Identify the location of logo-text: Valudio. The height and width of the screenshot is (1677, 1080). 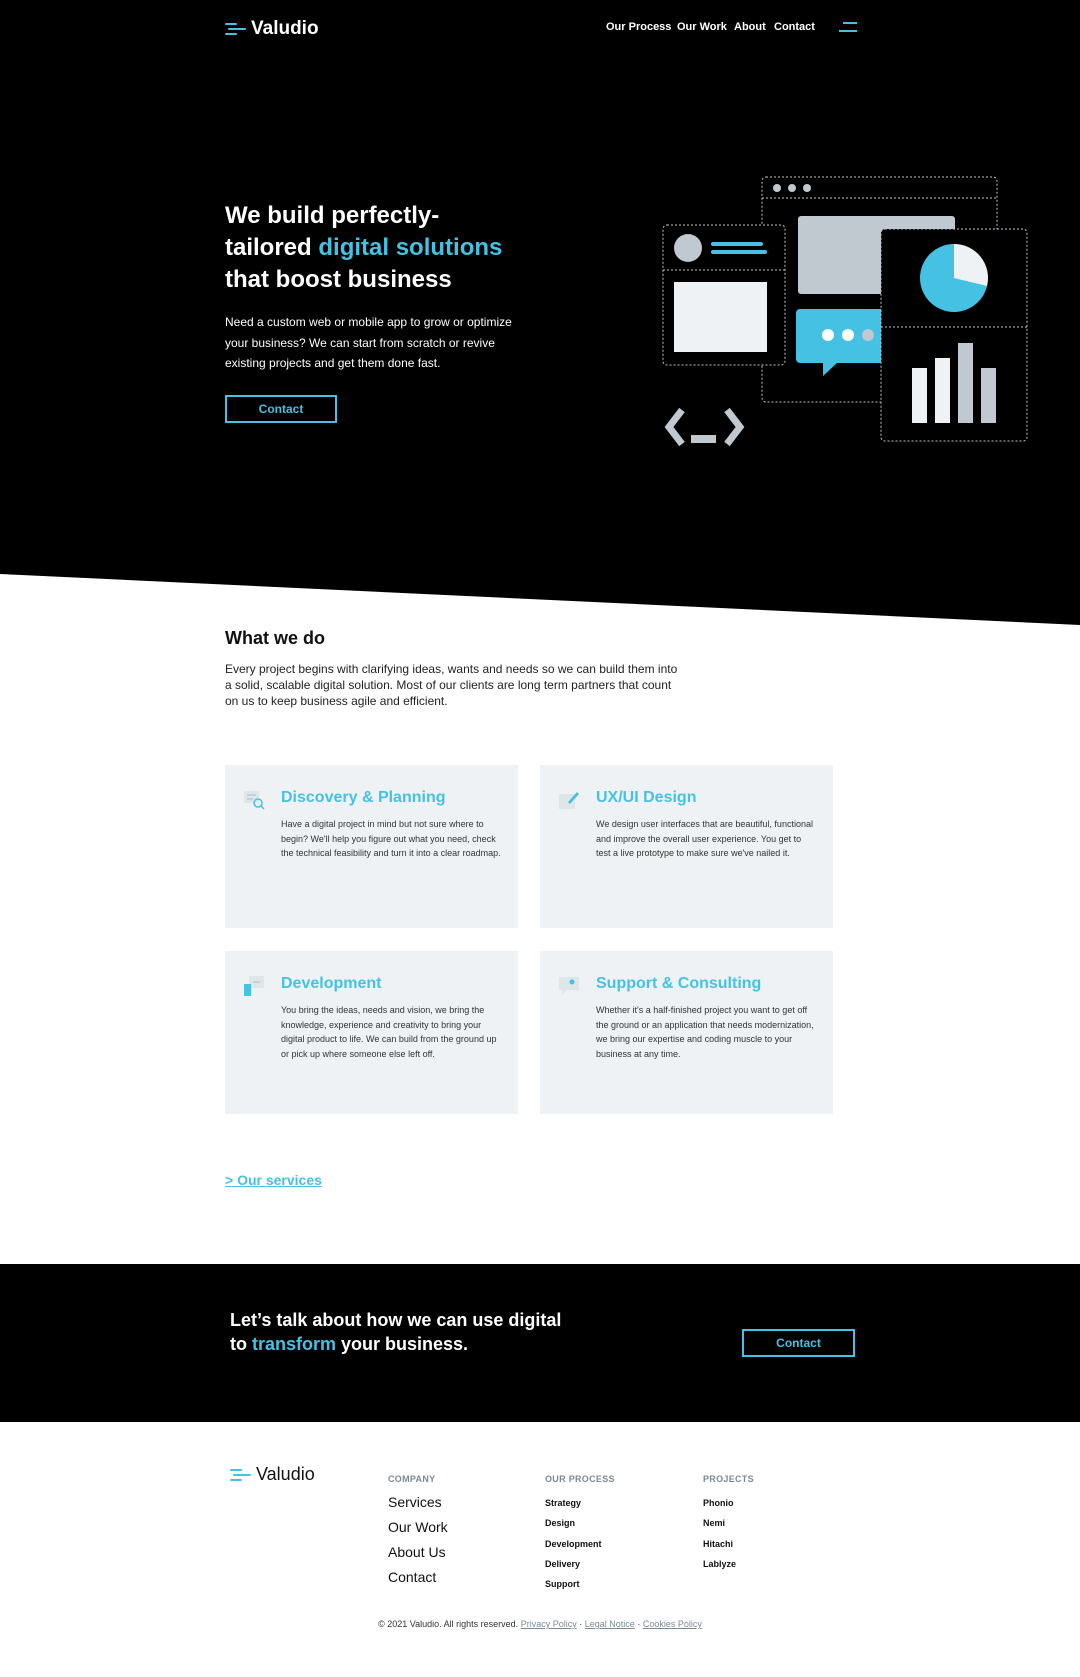
(285, 1474).